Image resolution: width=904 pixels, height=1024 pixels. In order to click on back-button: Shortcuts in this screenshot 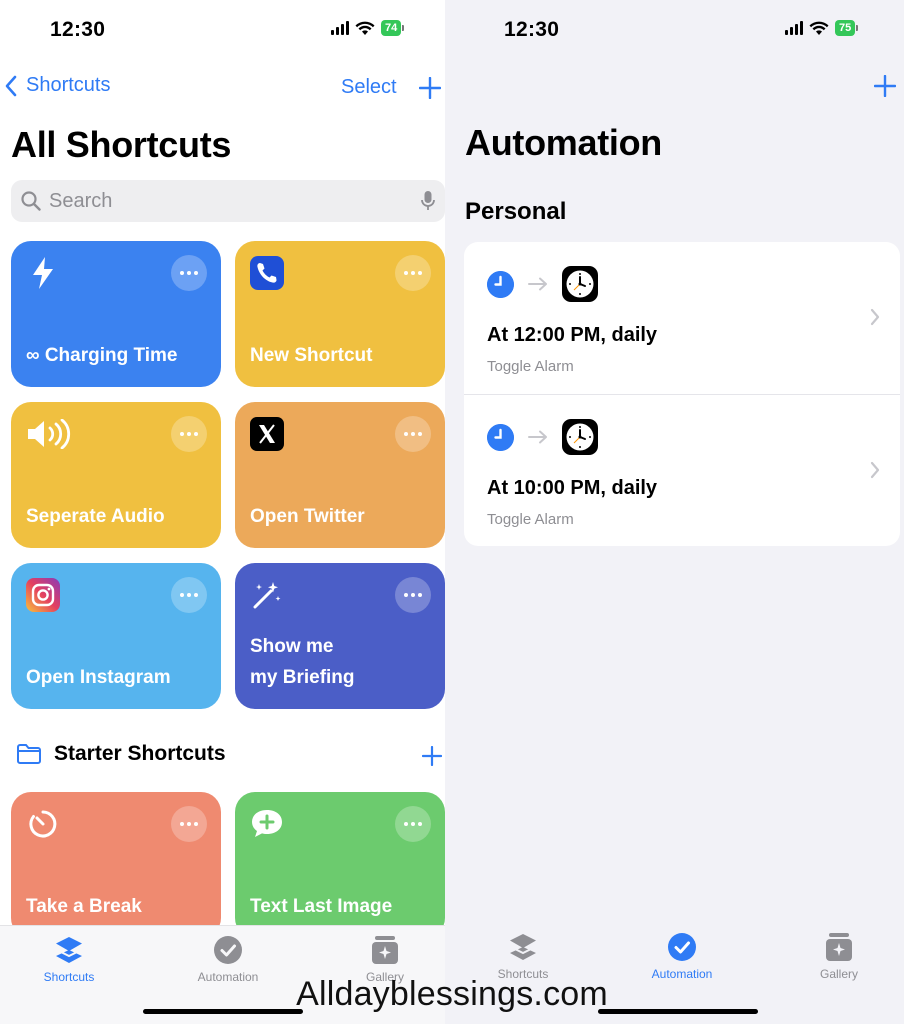, I will do `click(57, 85)`.